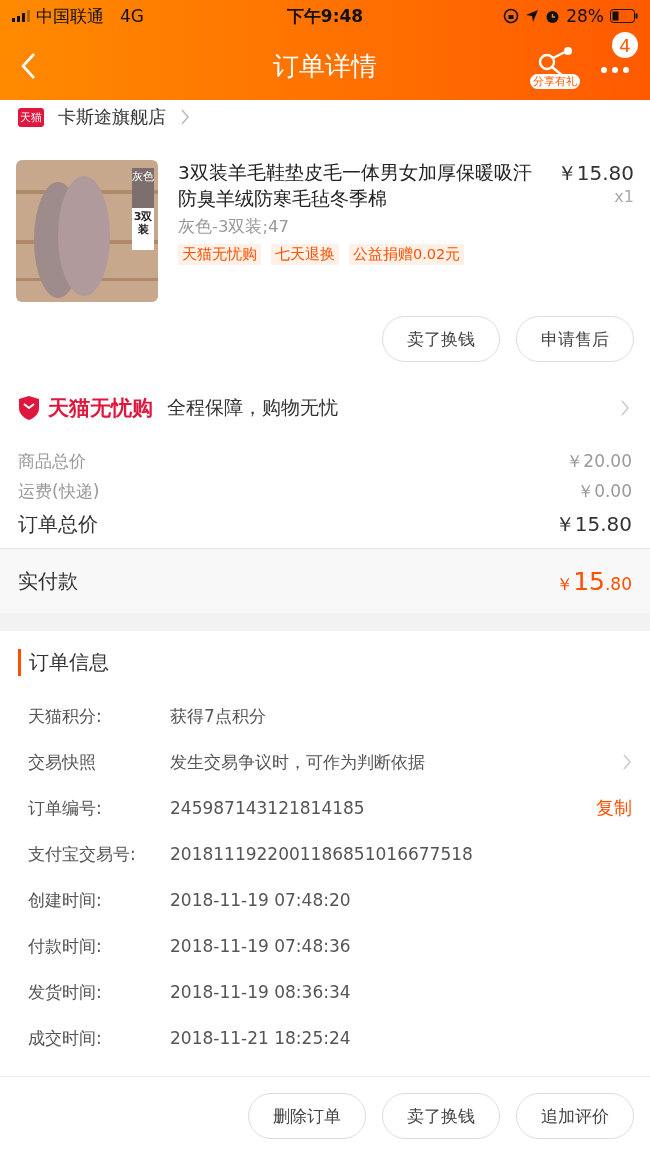  I want to click on action-button: 删除订单, so click(307, 1116).